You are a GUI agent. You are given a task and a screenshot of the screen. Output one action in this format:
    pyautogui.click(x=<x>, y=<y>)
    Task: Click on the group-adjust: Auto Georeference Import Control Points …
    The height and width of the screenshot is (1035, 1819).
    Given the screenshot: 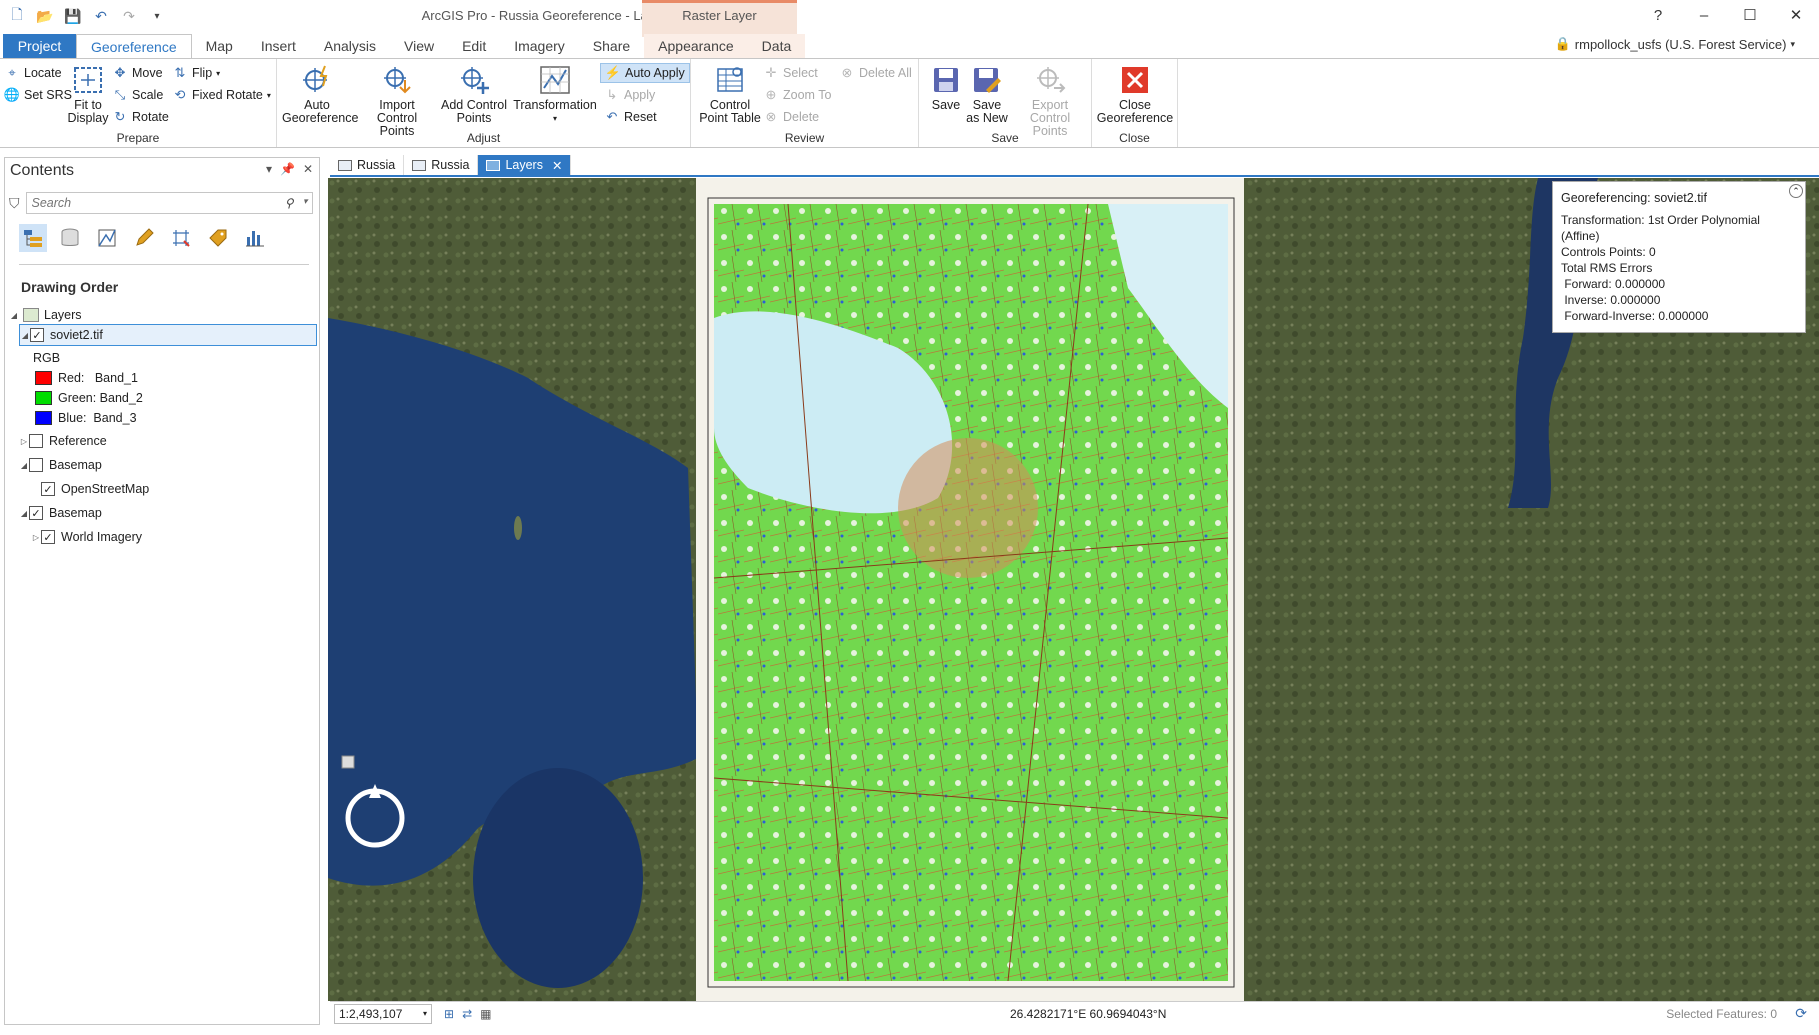 What is the action you would take?
    pyautogui.click(x=484, y=103)
    